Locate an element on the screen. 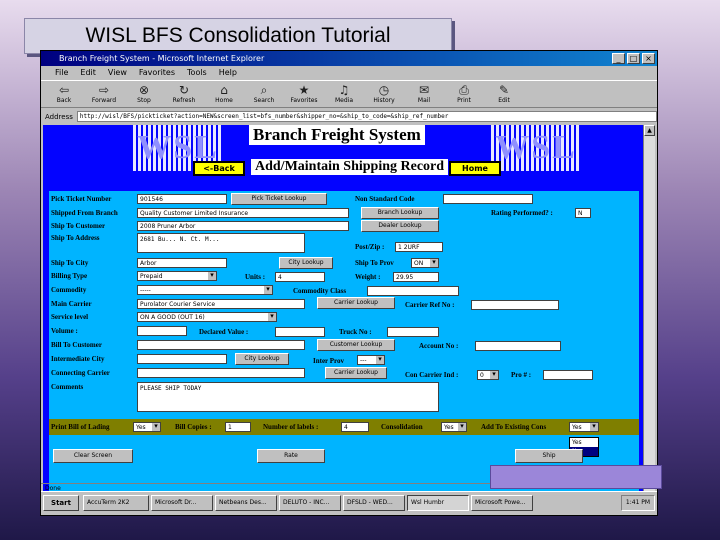 Image resolution: width=720 pixels, height=540 pixels. ship-button: Ship is located at coordinates (549, 456).